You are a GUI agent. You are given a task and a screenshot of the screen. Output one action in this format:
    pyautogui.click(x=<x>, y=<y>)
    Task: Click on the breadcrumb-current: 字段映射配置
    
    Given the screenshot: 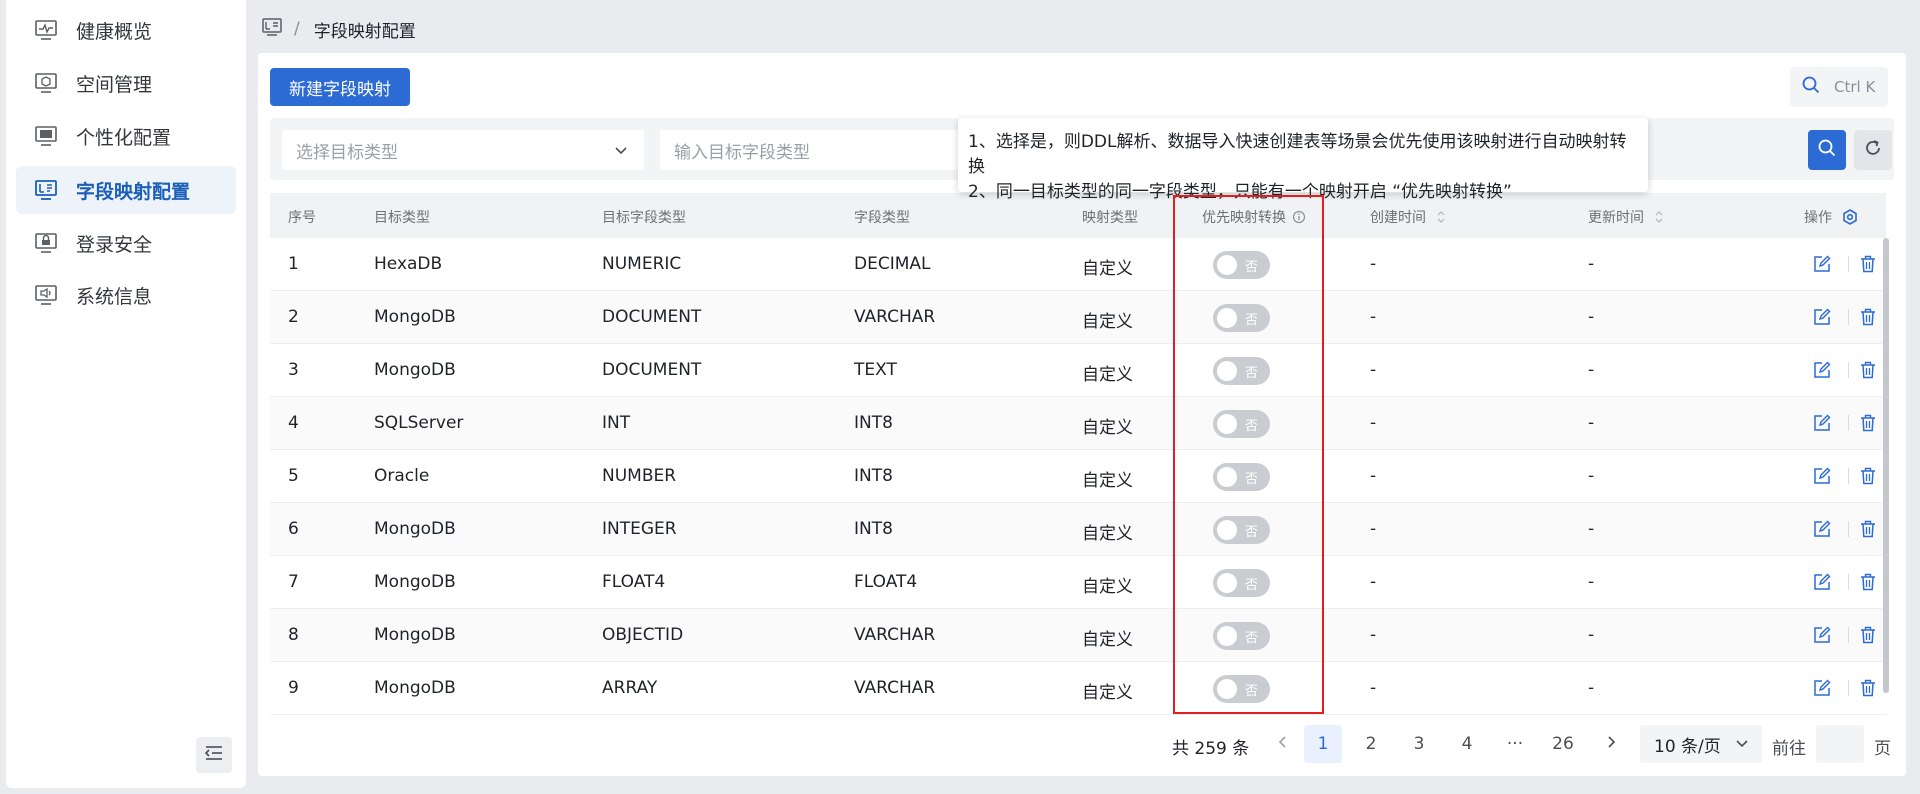 What is the action you would take?
    pyautogui.click(x=364, y=31)
    